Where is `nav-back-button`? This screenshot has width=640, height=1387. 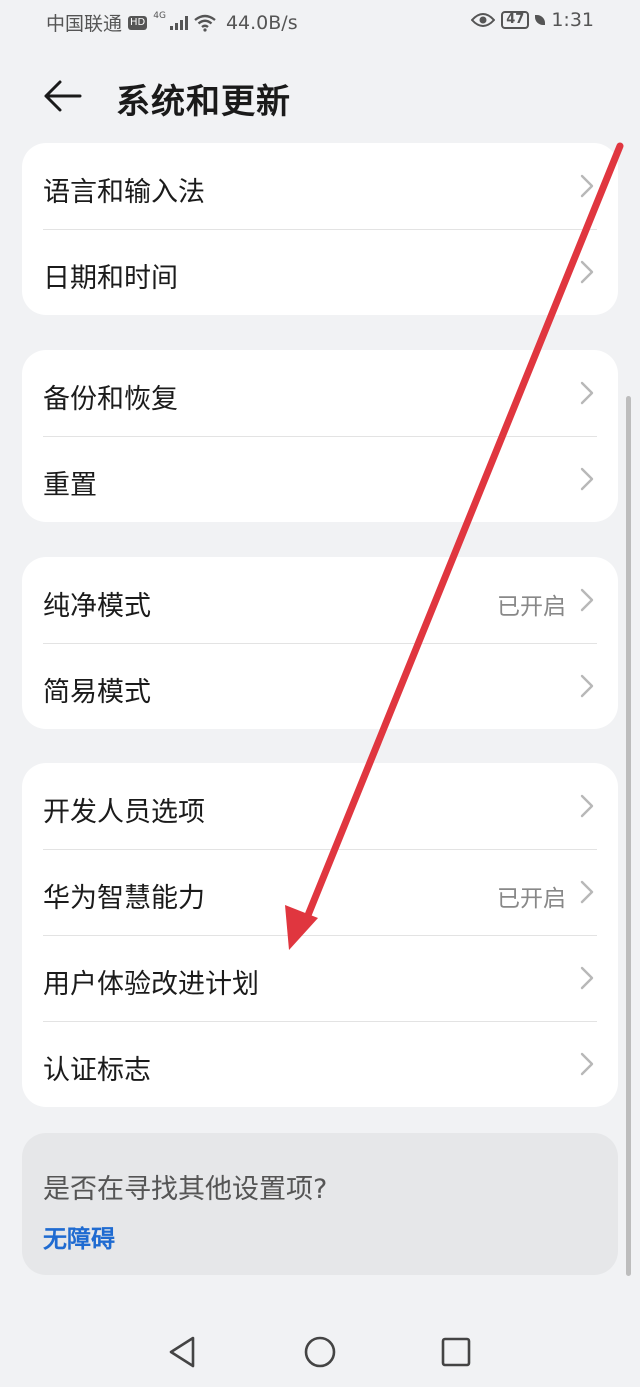 nav-back-button is located at coordinates (183, 1352).